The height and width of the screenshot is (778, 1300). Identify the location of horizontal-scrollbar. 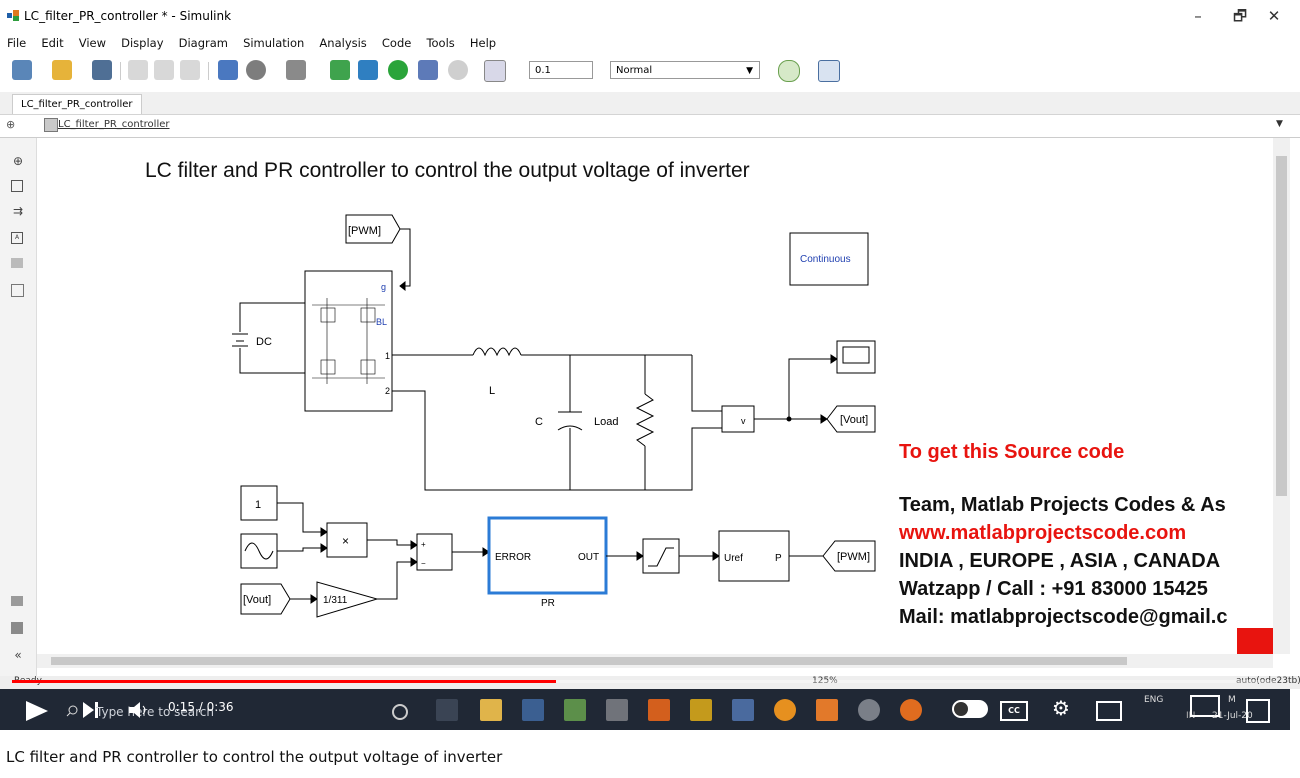
(655, 661).